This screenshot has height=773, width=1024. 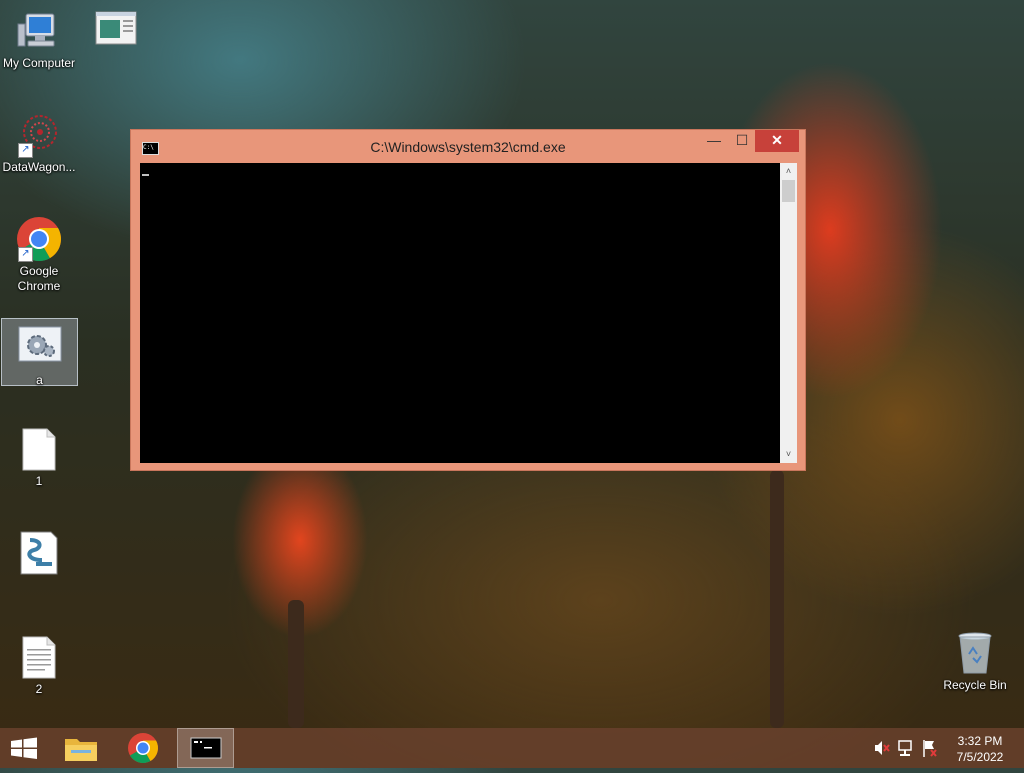 What do you see at coordinates (39, 278) in the screenshot?
I see `desktop-icon-label: Google Chrome` at bounding box center [39, 278].